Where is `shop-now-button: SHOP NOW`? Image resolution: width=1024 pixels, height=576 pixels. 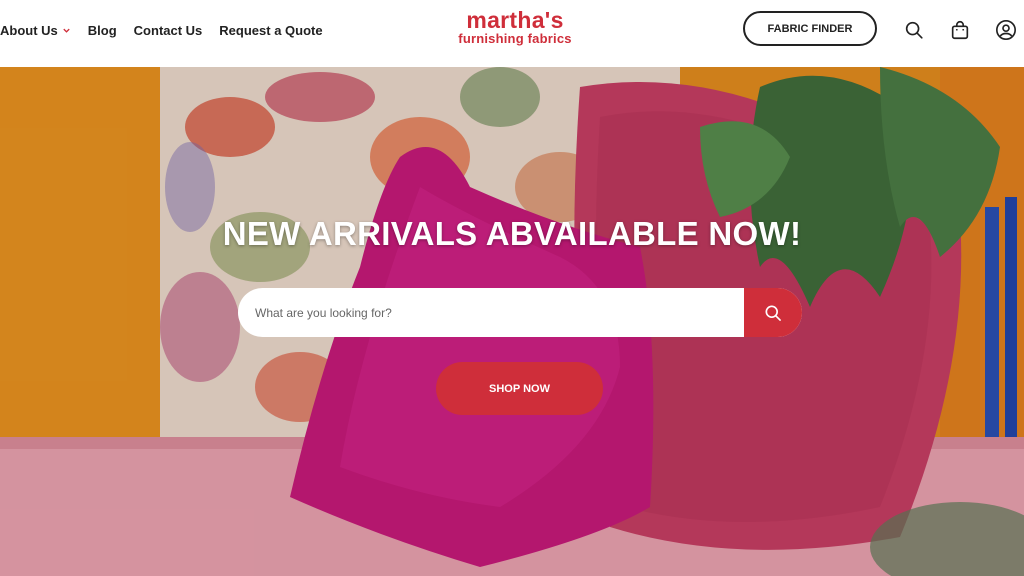 shop-now-button: SHOP NOW is located at coordinates (519, 388).